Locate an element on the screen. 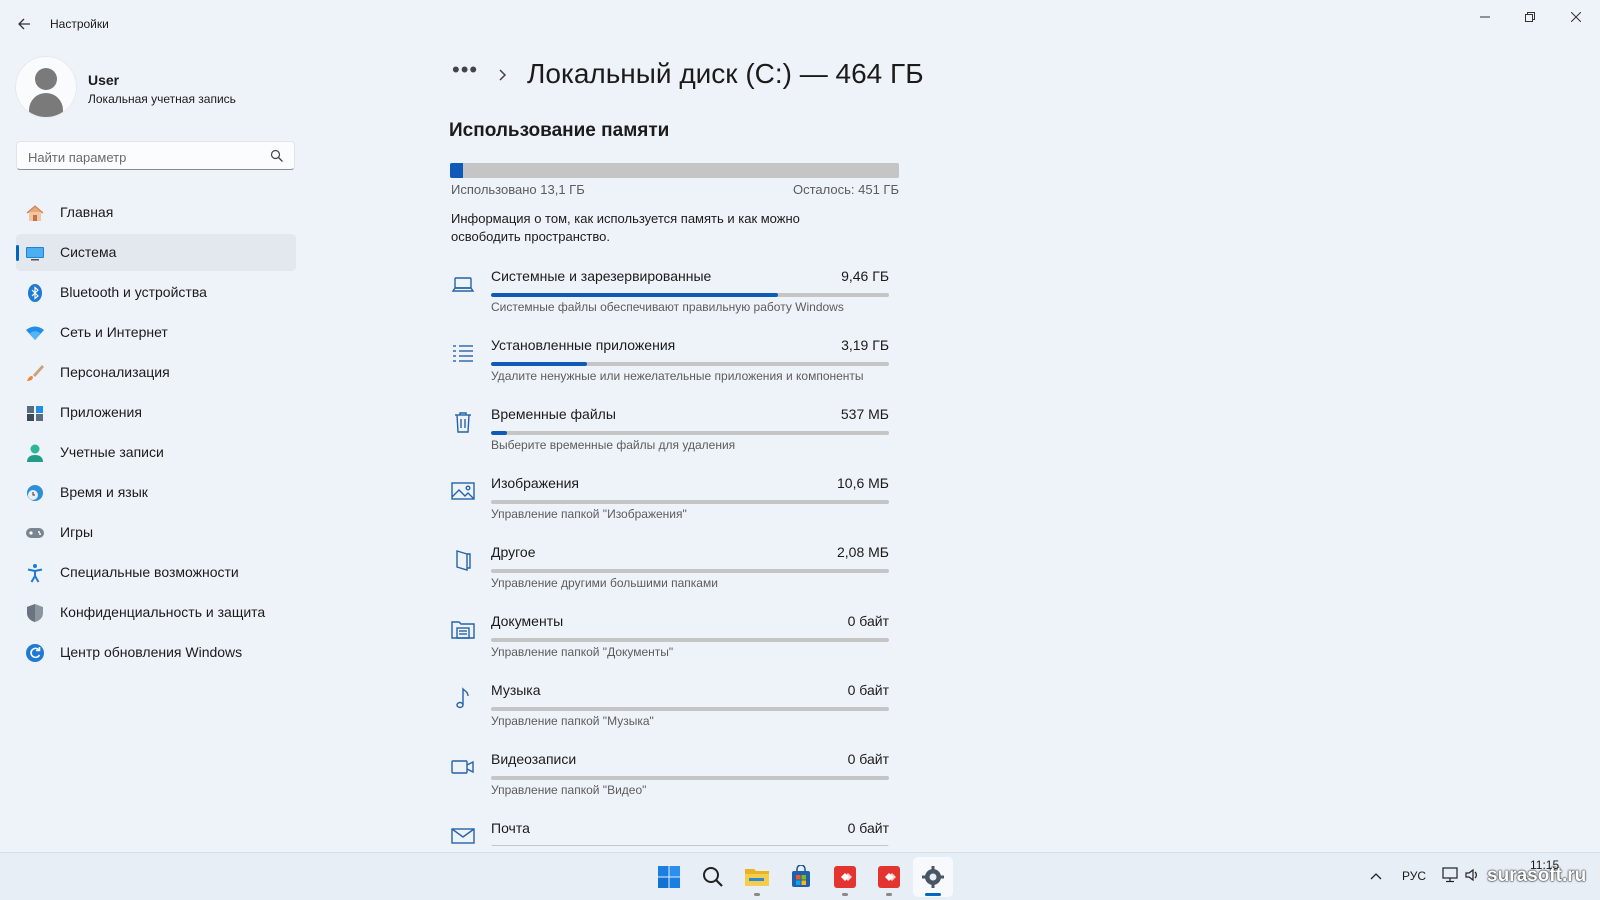  restore-icon is located at coordinates (1530, 17).